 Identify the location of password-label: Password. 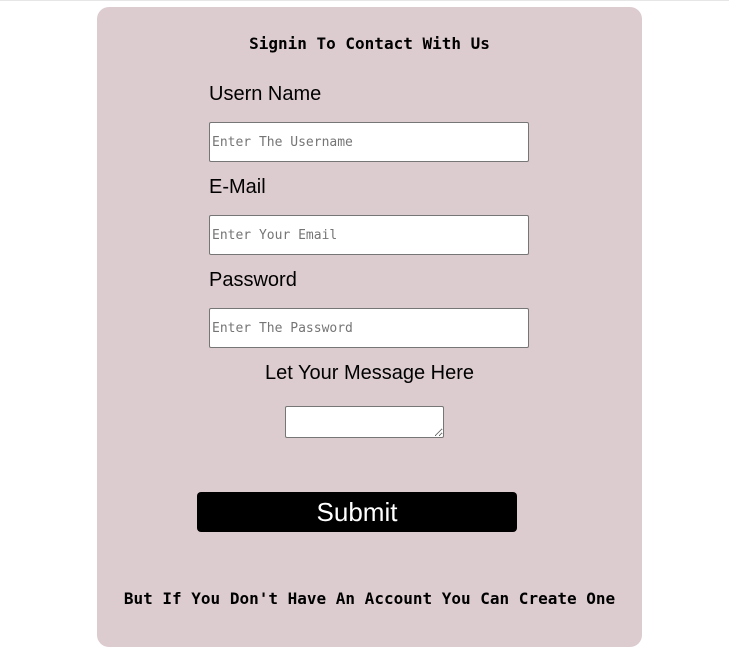
(253, 280).